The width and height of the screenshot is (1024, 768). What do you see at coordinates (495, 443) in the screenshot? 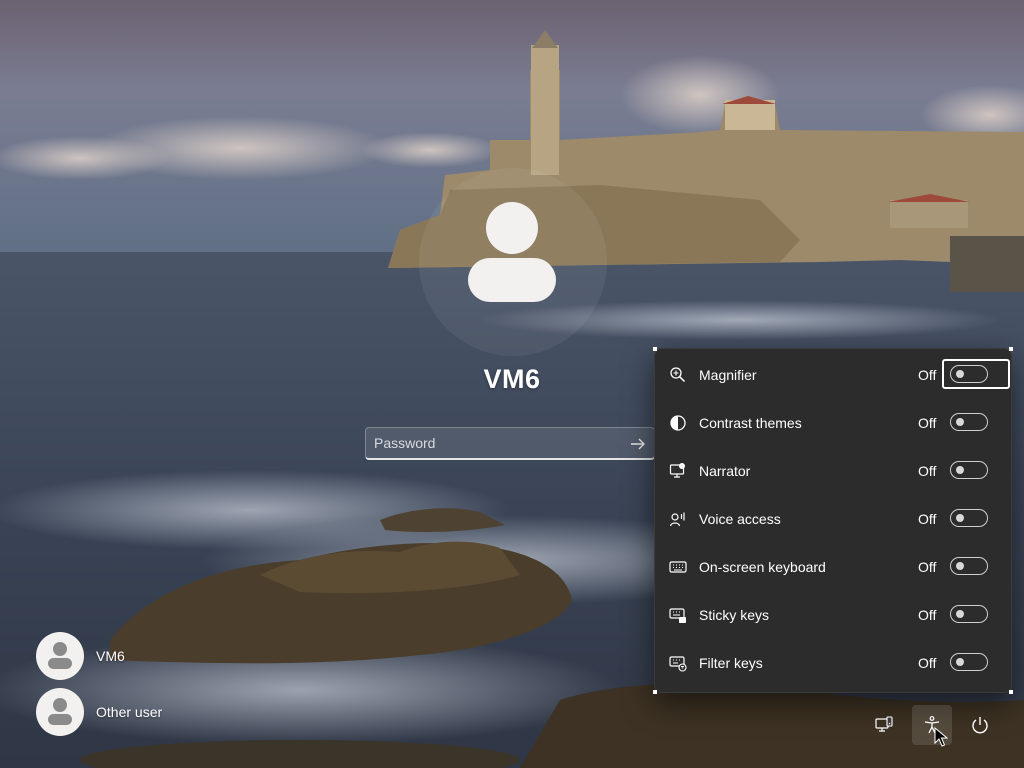
I see `password-input` at bounding box center [495, 443].